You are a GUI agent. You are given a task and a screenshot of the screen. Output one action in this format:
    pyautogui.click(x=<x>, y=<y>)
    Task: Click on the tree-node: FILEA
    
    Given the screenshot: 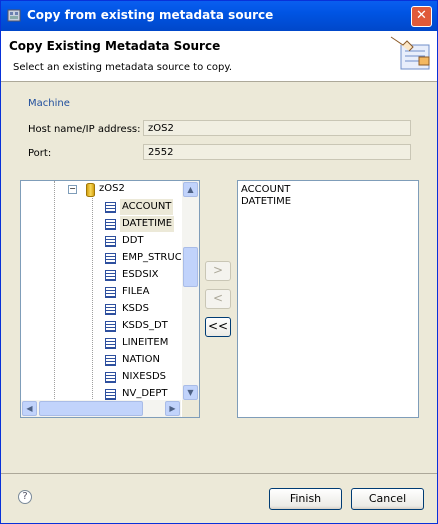 What is the action you would take?
    pyautogui.click(x=135, y=292)
    